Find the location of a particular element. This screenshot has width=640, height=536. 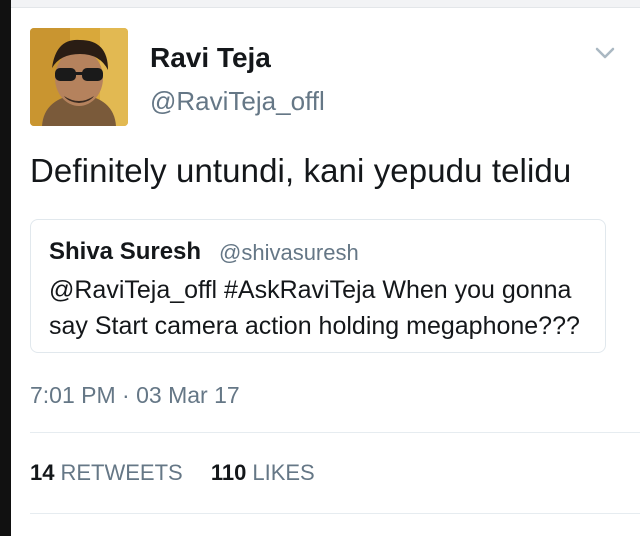

likes-count: 110 is located at coordinates (228, 472).